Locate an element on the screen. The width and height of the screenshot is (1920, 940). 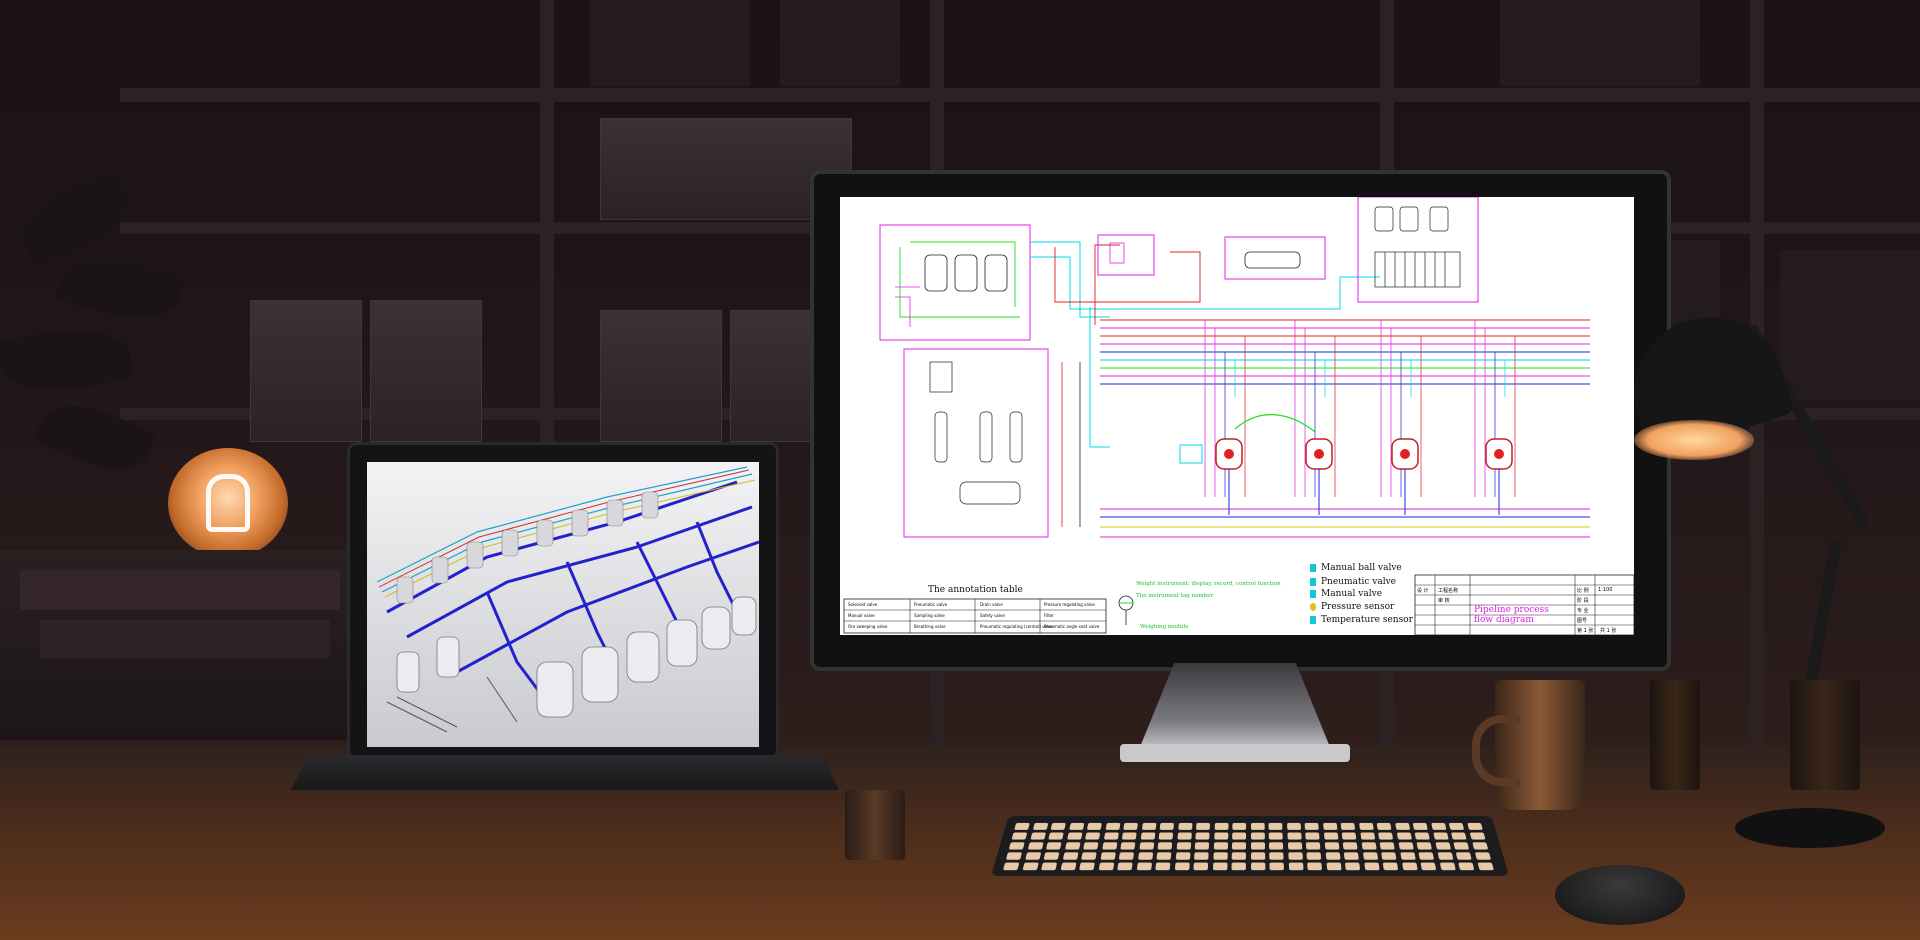
manual-valve-icon is located at coordinates (1313, 594).